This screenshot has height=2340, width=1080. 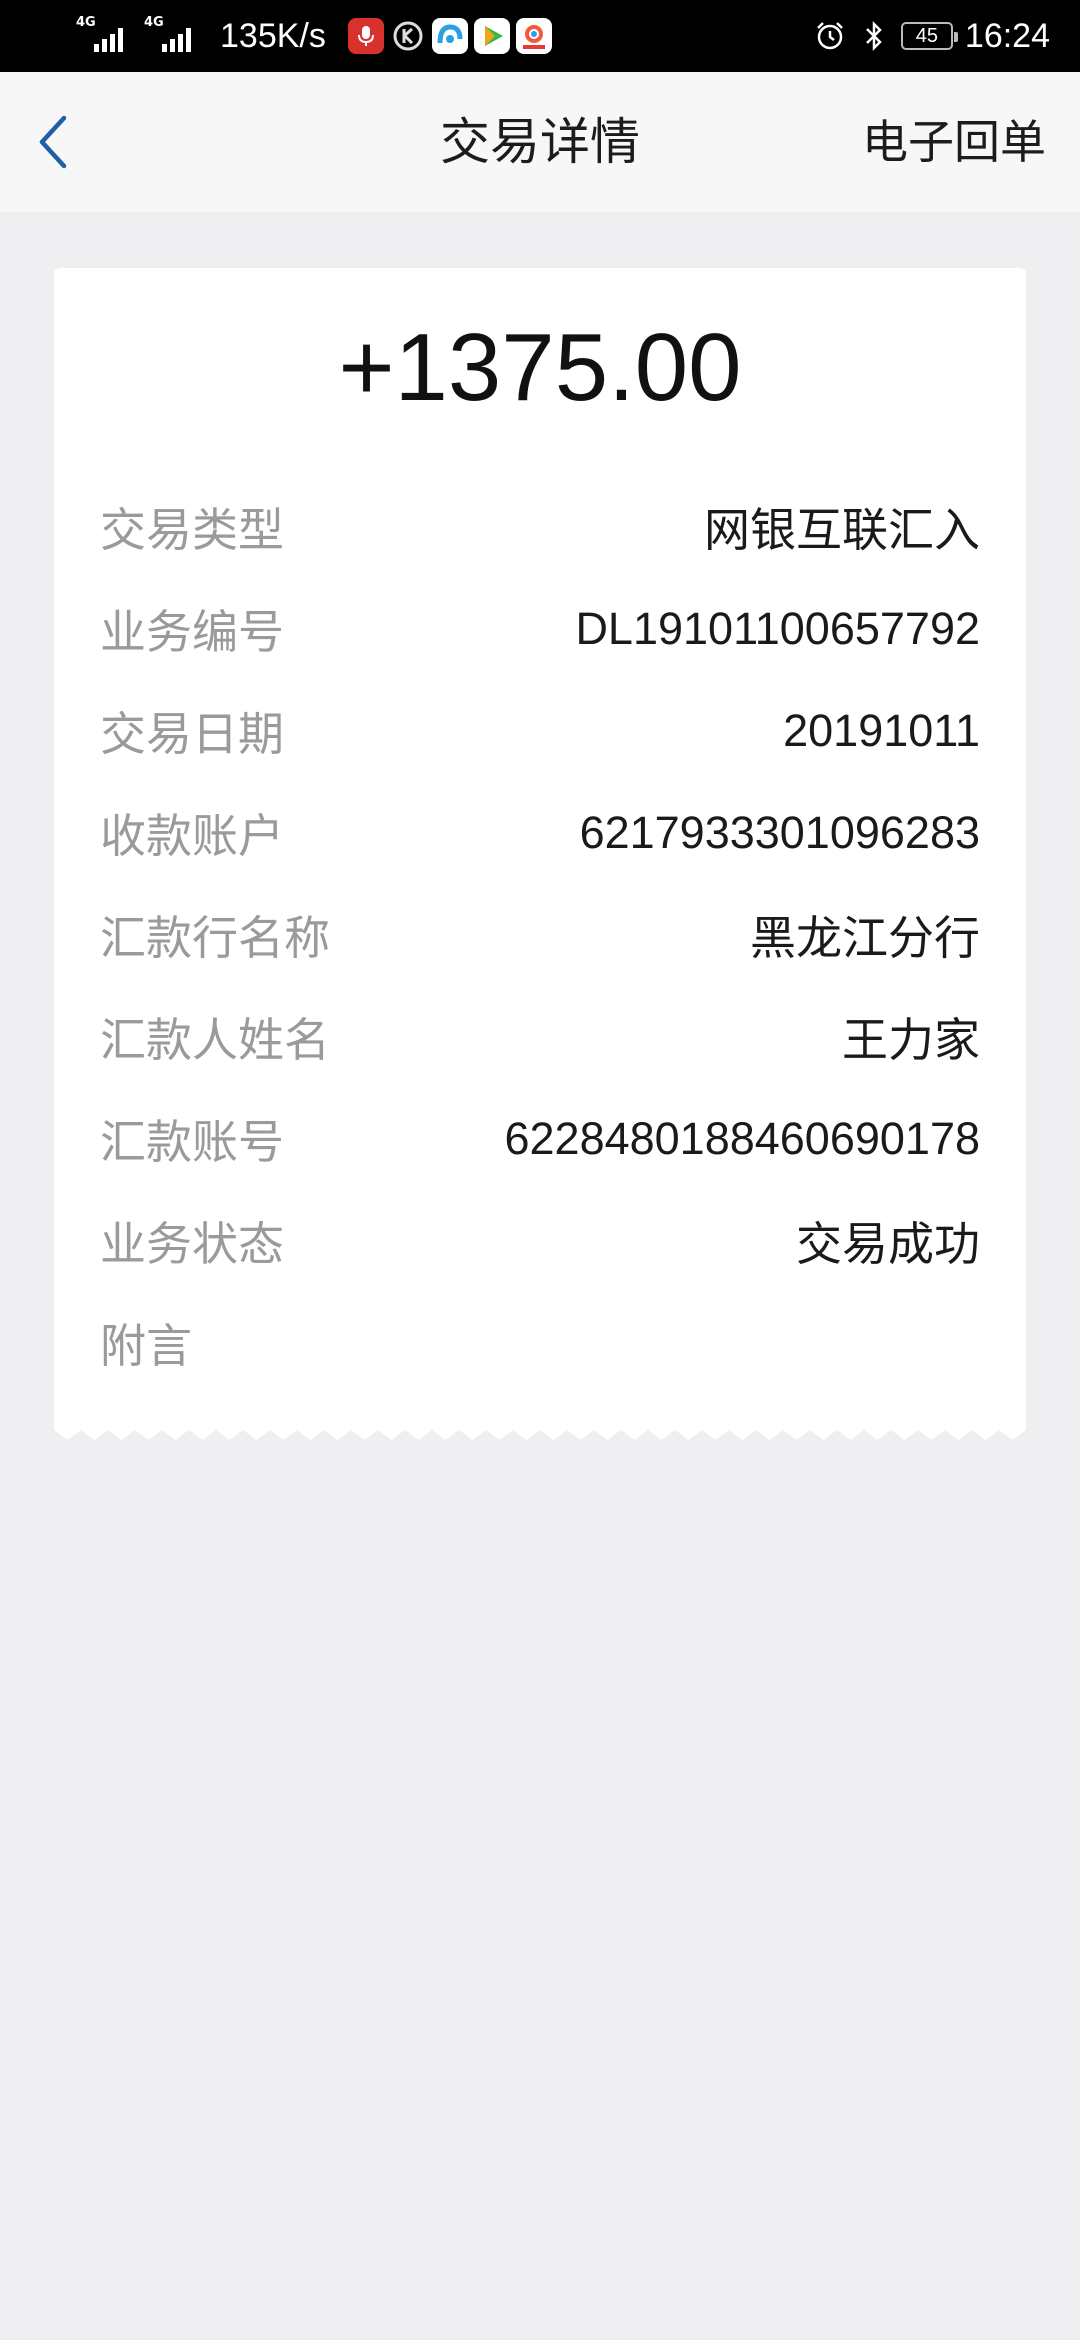 What do you see at coordinates (105, 36) in the screenshot?
I see `signal-strength-icon: 4G` at bounding box center [105, 36].